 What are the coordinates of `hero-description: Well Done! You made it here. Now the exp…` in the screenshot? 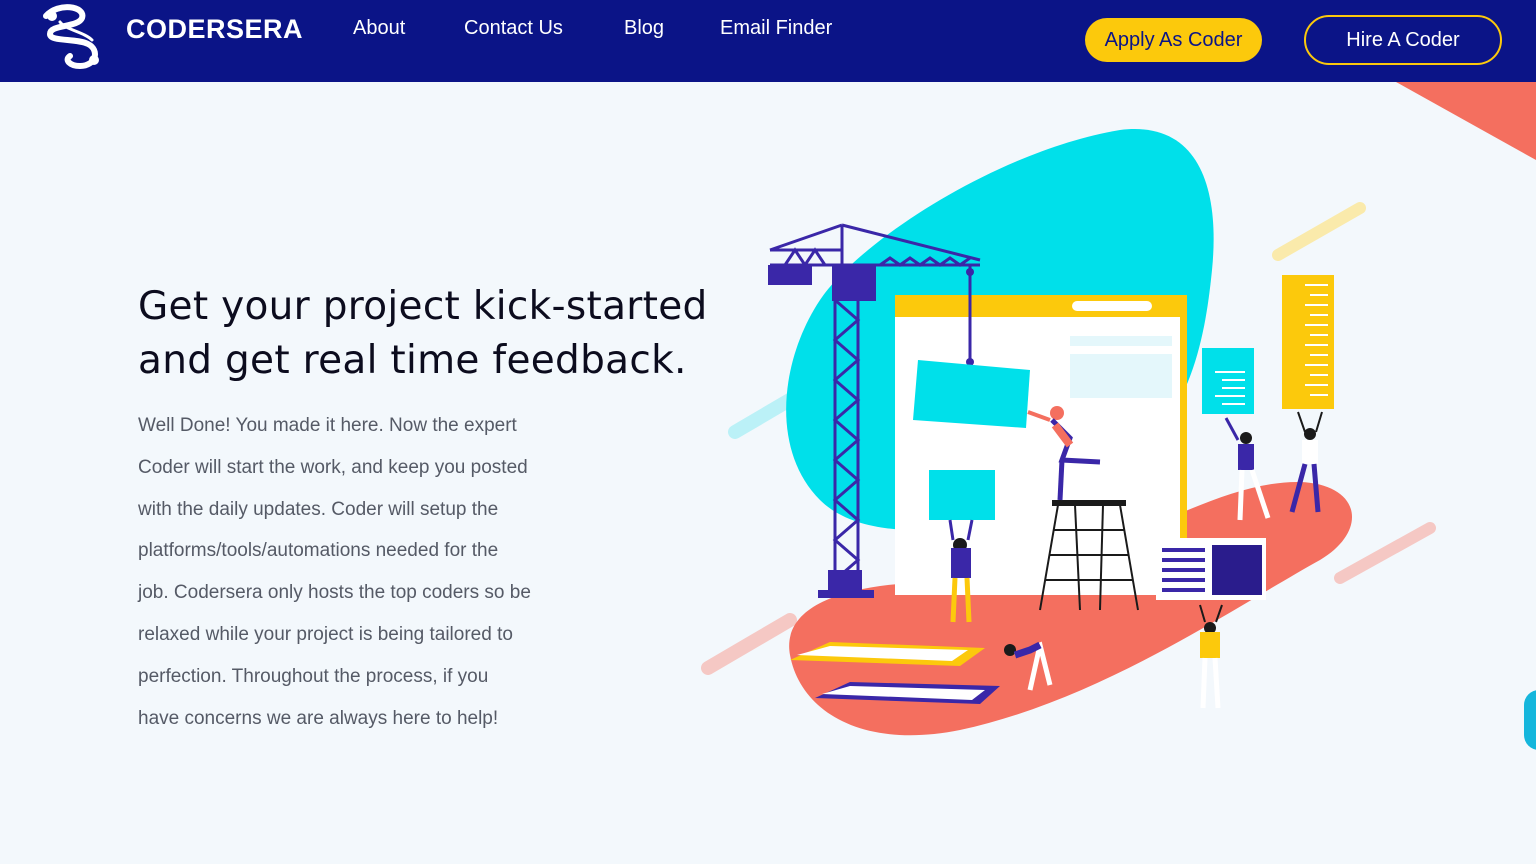 It's located at (368, 572).